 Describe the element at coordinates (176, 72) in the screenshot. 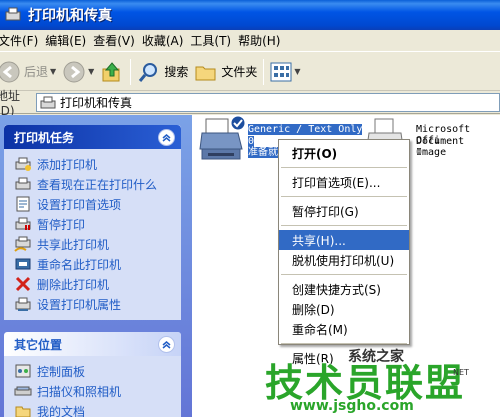

I see `search-label: 搜索` at that location.